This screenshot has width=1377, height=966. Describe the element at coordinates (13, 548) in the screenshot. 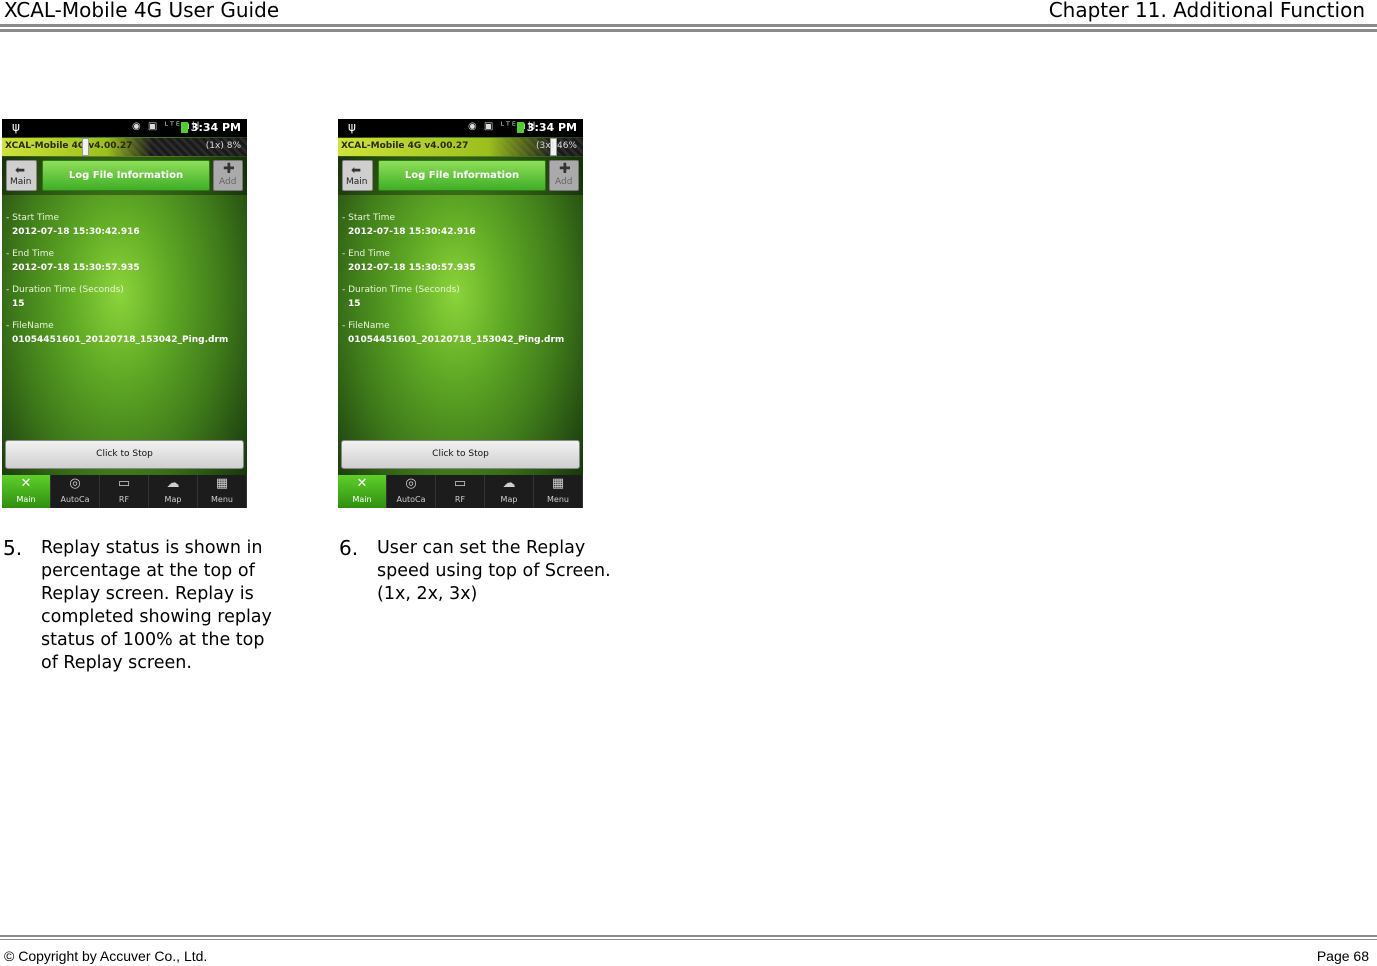

I see `step-number-5: 5.` at that location.